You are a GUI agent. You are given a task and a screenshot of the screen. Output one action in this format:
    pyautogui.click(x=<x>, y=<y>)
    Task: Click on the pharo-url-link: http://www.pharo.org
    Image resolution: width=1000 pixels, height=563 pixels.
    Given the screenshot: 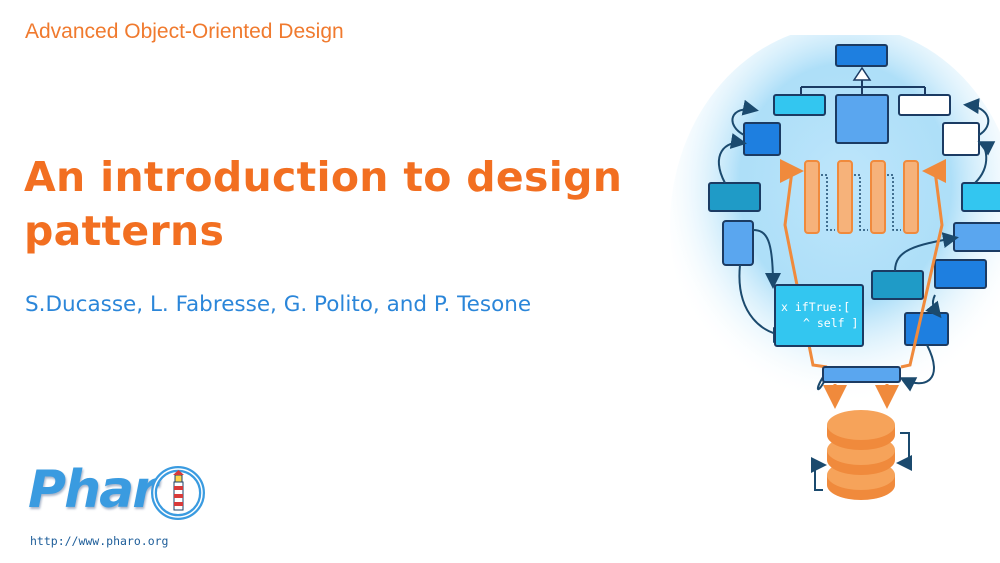 What is the action you would take?
    pyautogui.click(x=99, y=541)
    